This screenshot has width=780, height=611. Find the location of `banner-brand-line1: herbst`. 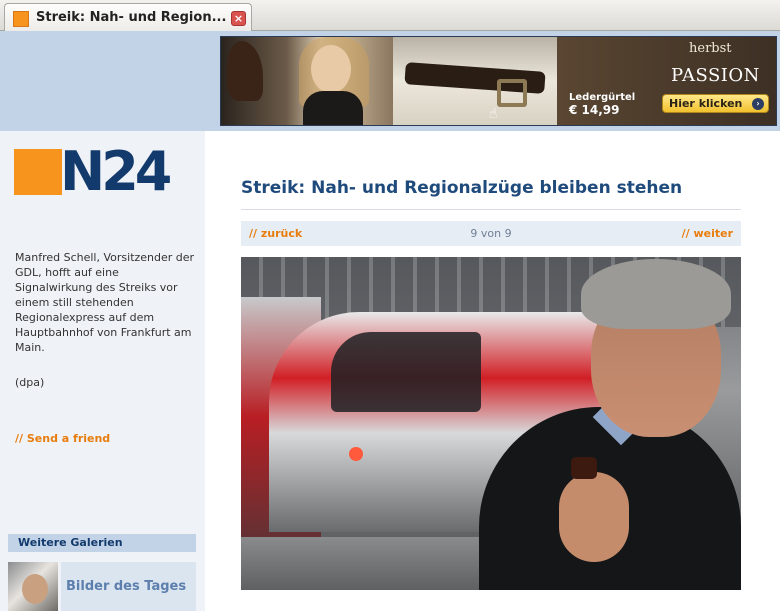

banner-brand-line1: herbst is located at coordinates (710, 48).